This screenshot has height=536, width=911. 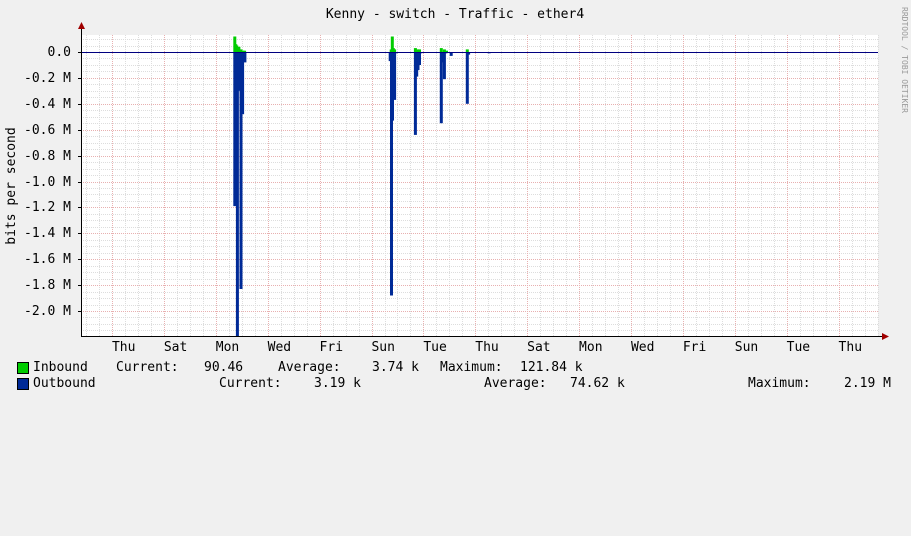 What do you see at coordinates (515, 383) in the screenshot?
I see `outbound-average-label: Average:` at bounding box center [515, 383].